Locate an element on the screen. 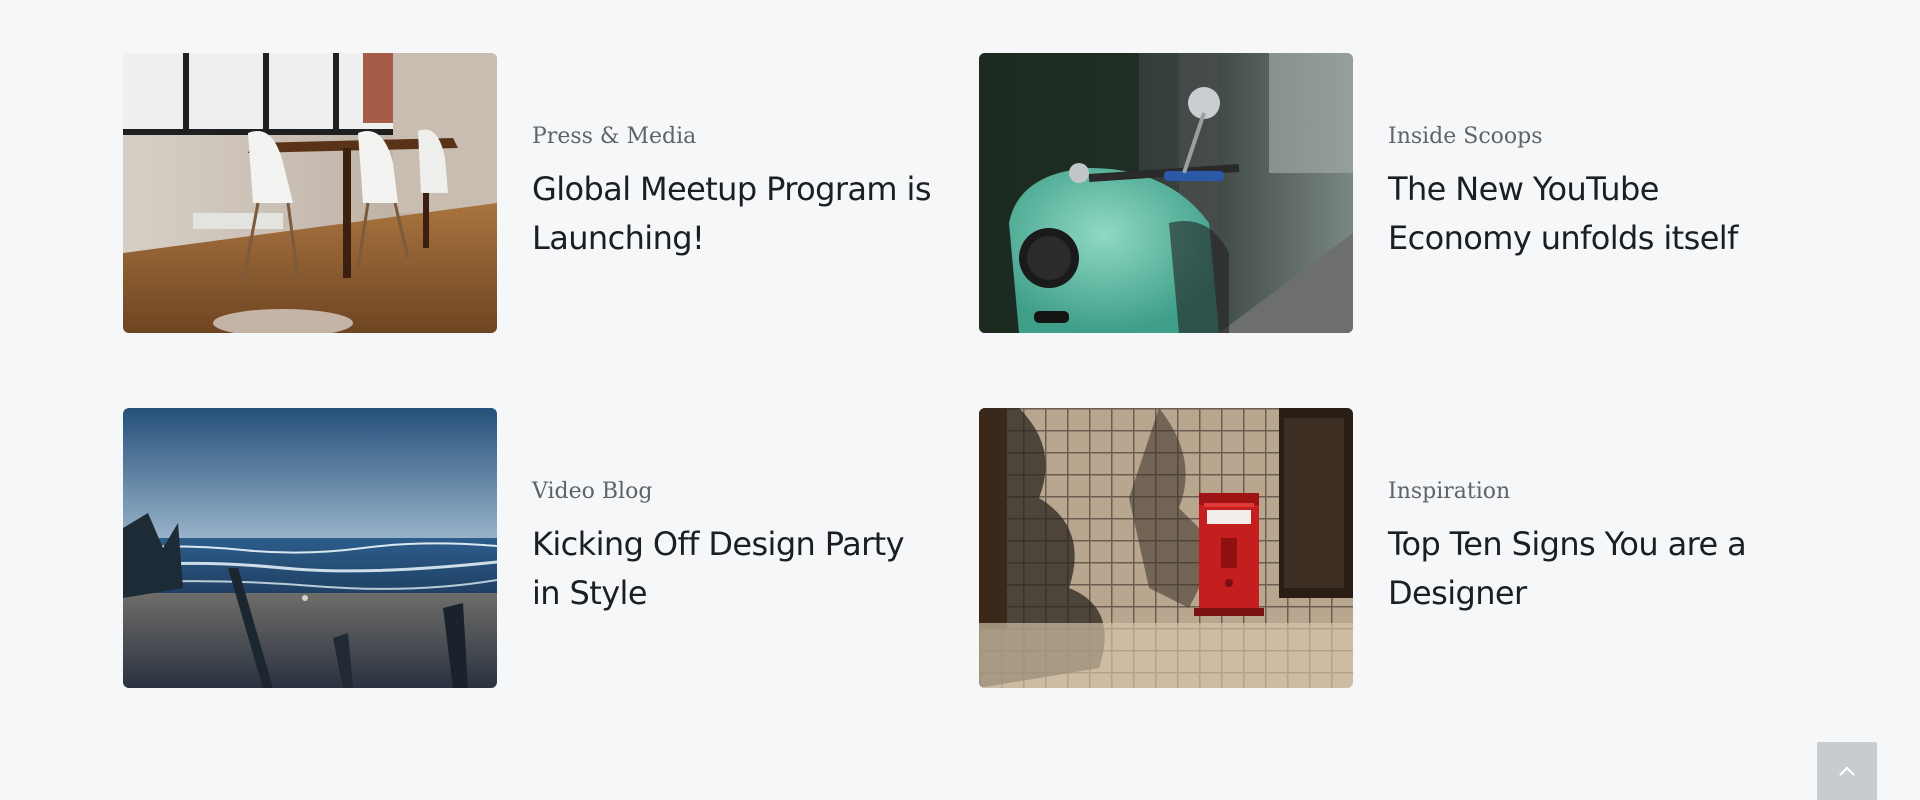 The image size is (1920, 800). post-category-link: Video Blog is located at coordinates (732, 492).